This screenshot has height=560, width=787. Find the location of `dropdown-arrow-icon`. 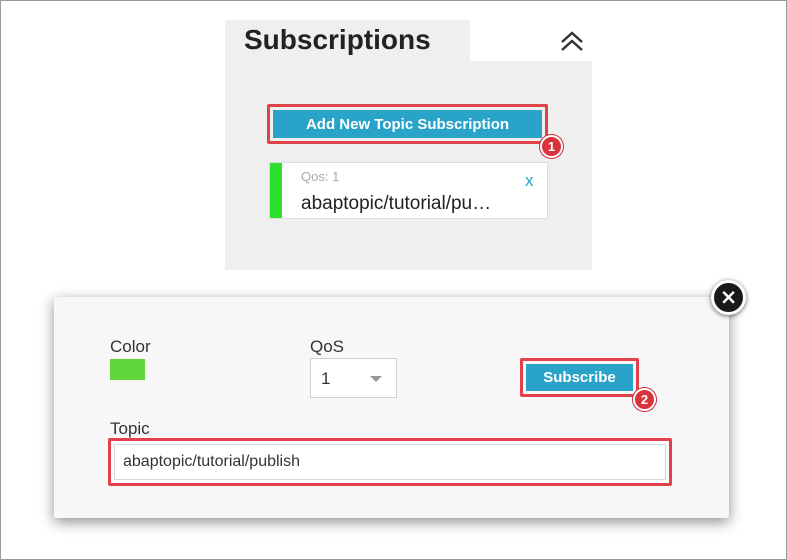

dropdown-arrow-icon is located at coordinates (376, 379).